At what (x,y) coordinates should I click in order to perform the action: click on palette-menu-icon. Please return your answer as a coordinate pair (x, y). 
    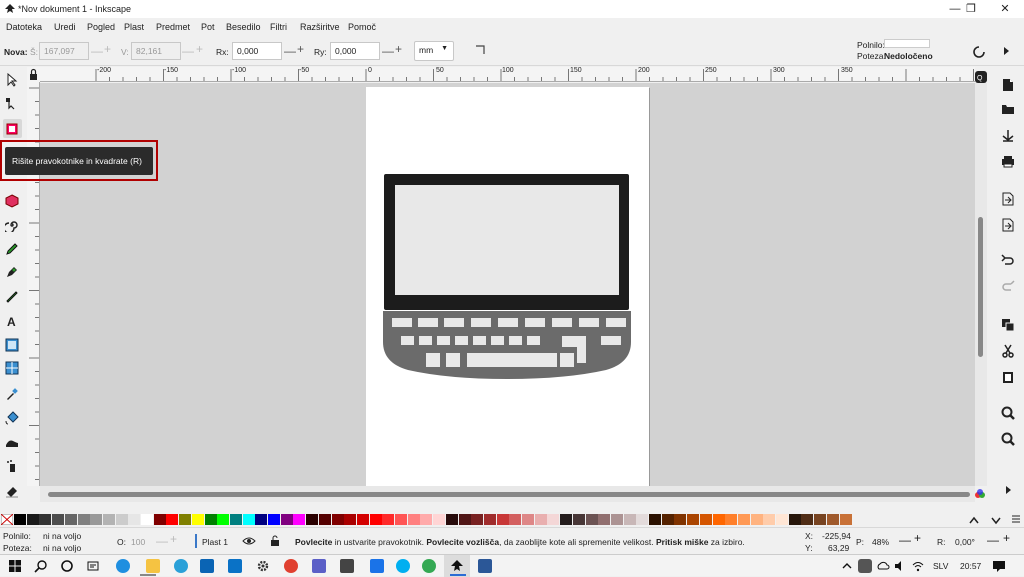
    Looking at the image, I should click on (1016, 519).